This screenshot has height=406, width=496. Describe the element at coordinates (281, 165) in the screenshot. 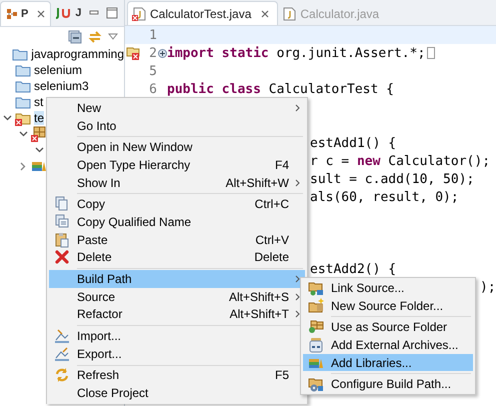

I see `shortcut-text: F4` at that location.